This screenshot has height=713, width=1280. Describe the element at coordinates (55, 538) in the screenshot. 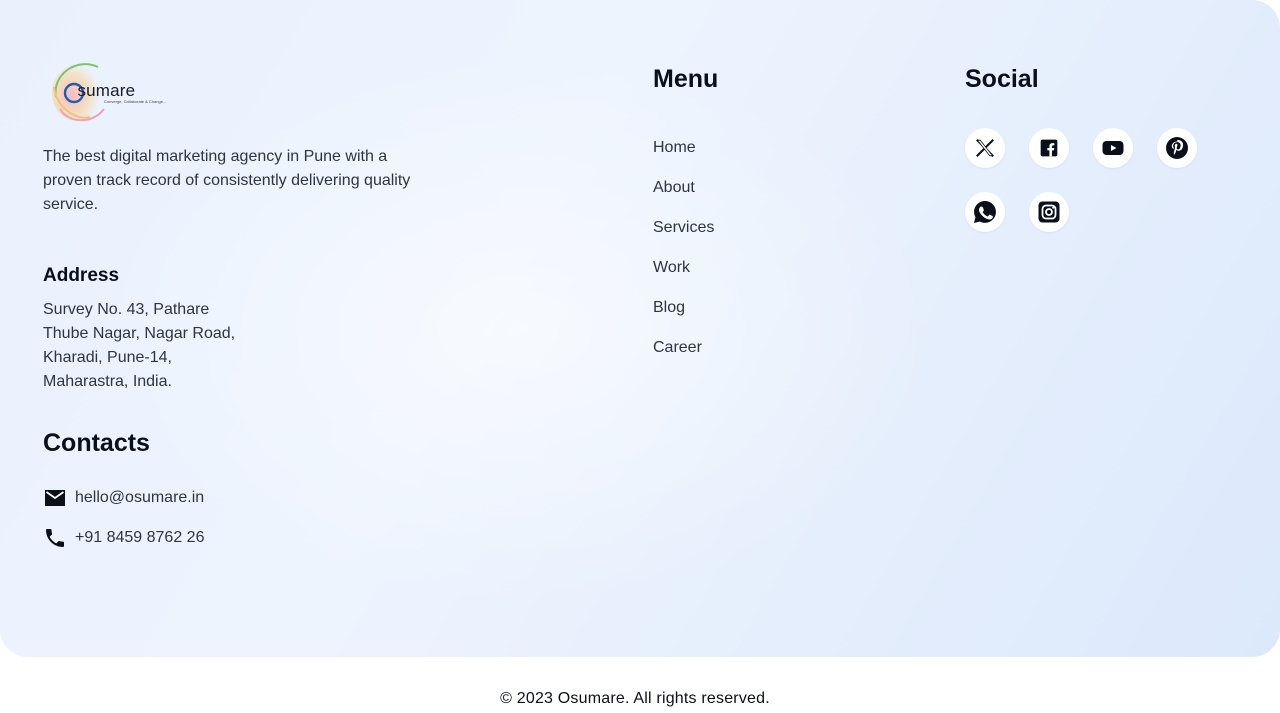

I see `phone-icon` at that location.